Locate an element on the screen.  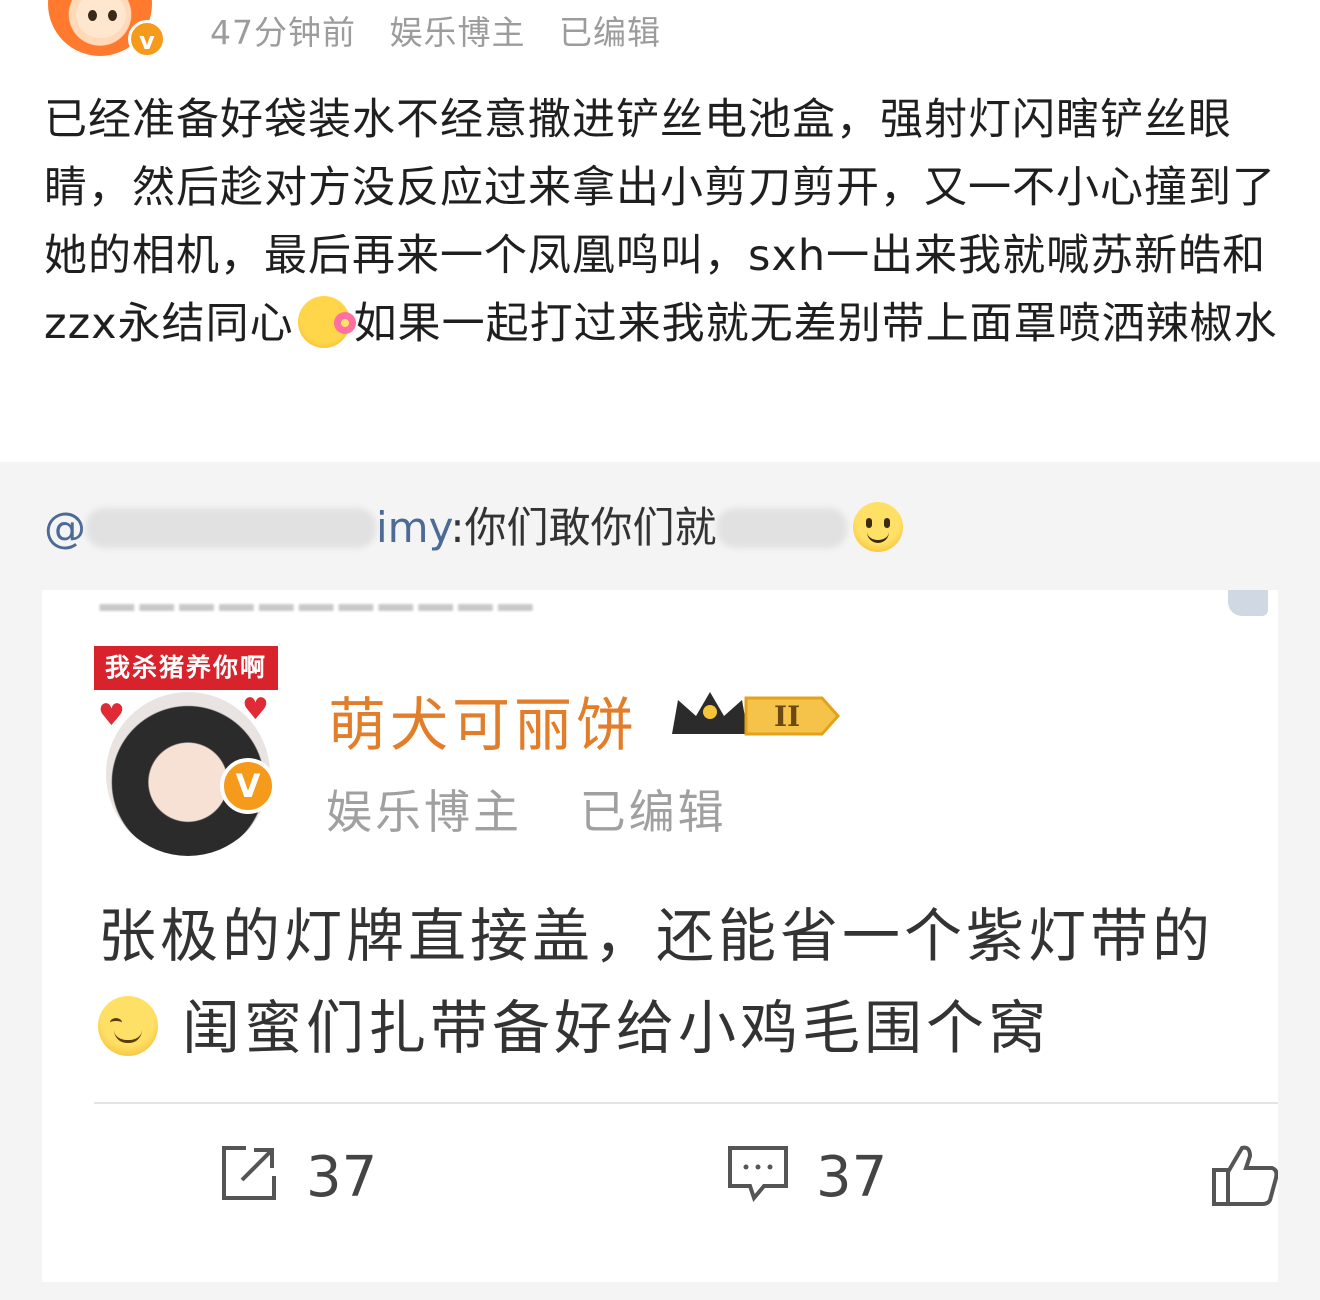
repost-quote: @ imy:你们敢你们就 is located at coordinates (473, 524).